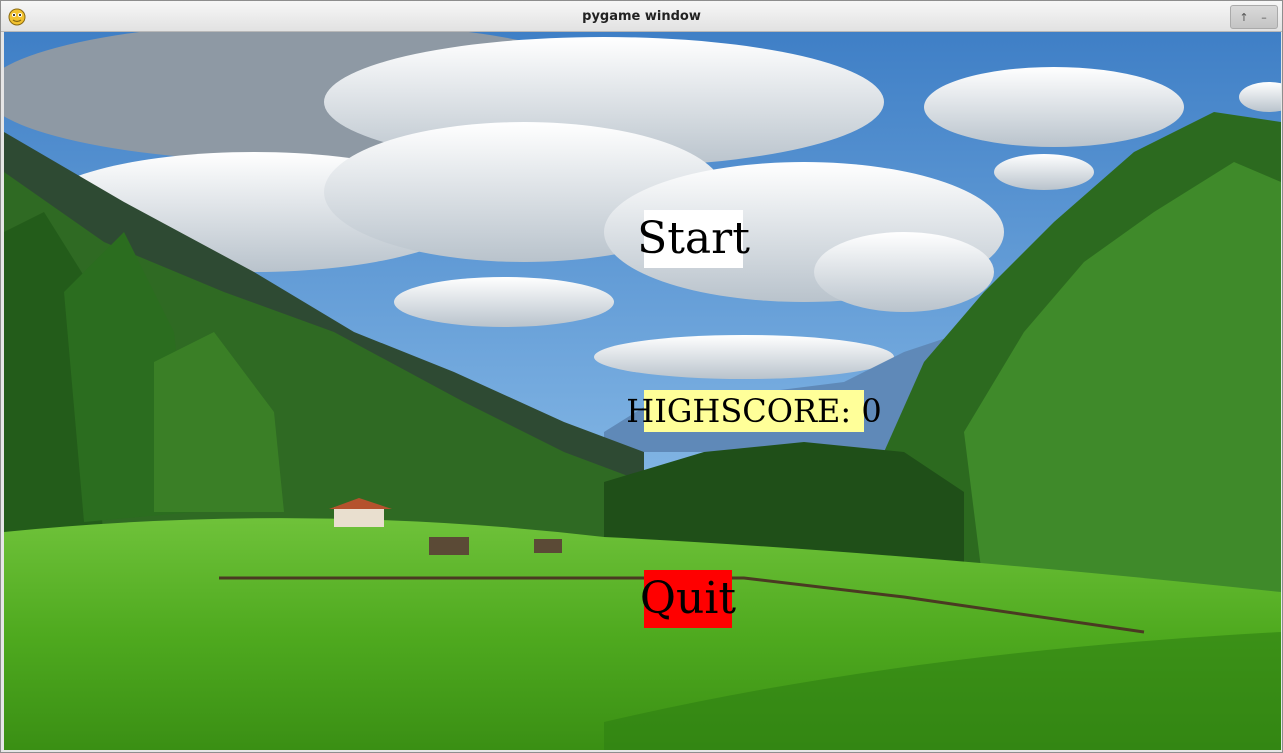  What do you see at coordinates (754, 411) in the screenshot?
I see `highscore-label: HIGHSCORE: 0` at bounding box center [754, 411].